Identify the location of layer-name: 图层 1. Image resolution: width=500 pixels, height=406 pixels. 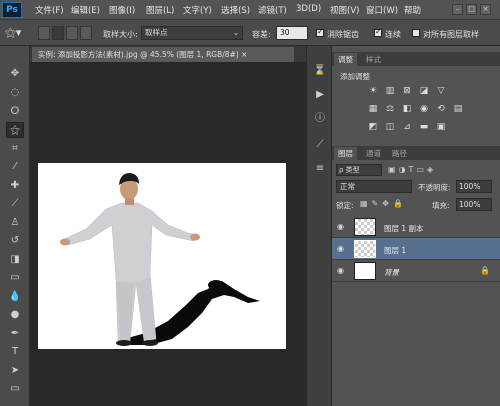
(395, 250).